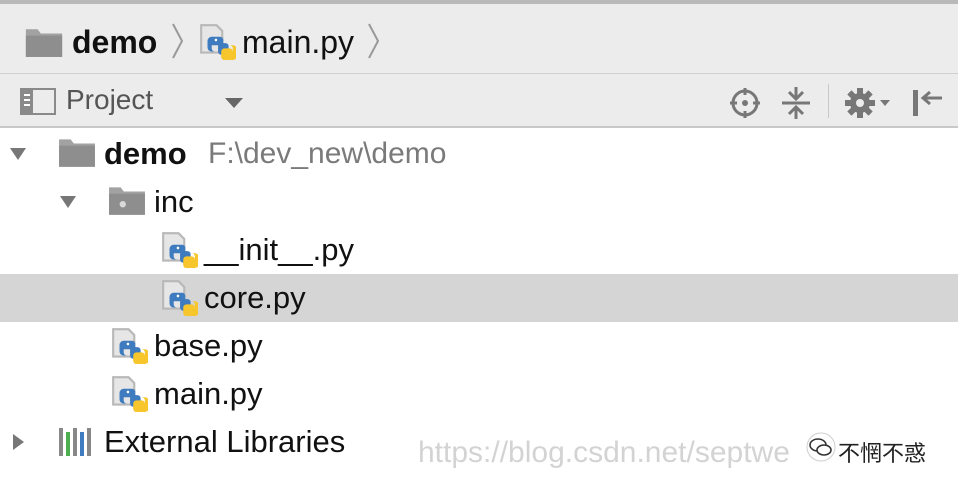 This screenshot has height=492, width=958. I want to click on package-folder-icon, so click(127, 202).